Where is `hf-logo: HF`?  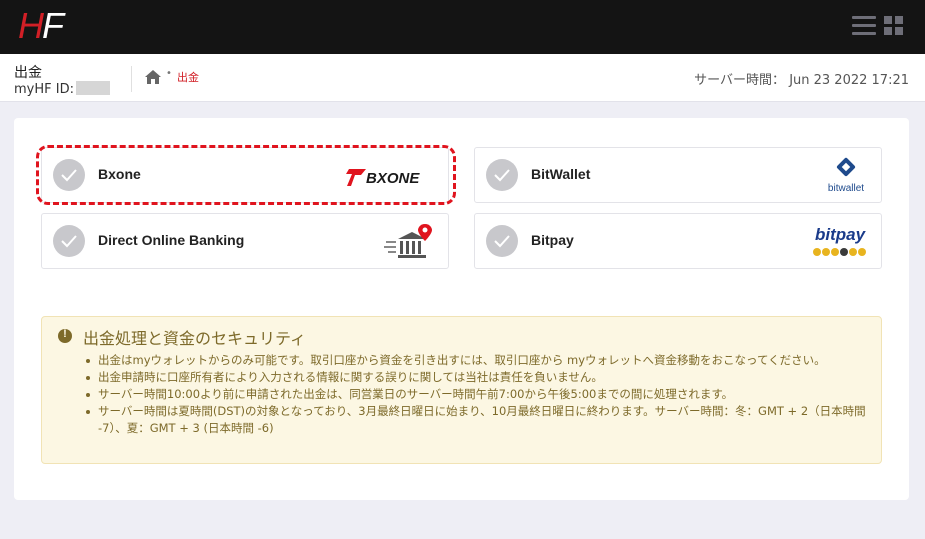 hf-logo: HF is located at coordinates (41, 25).